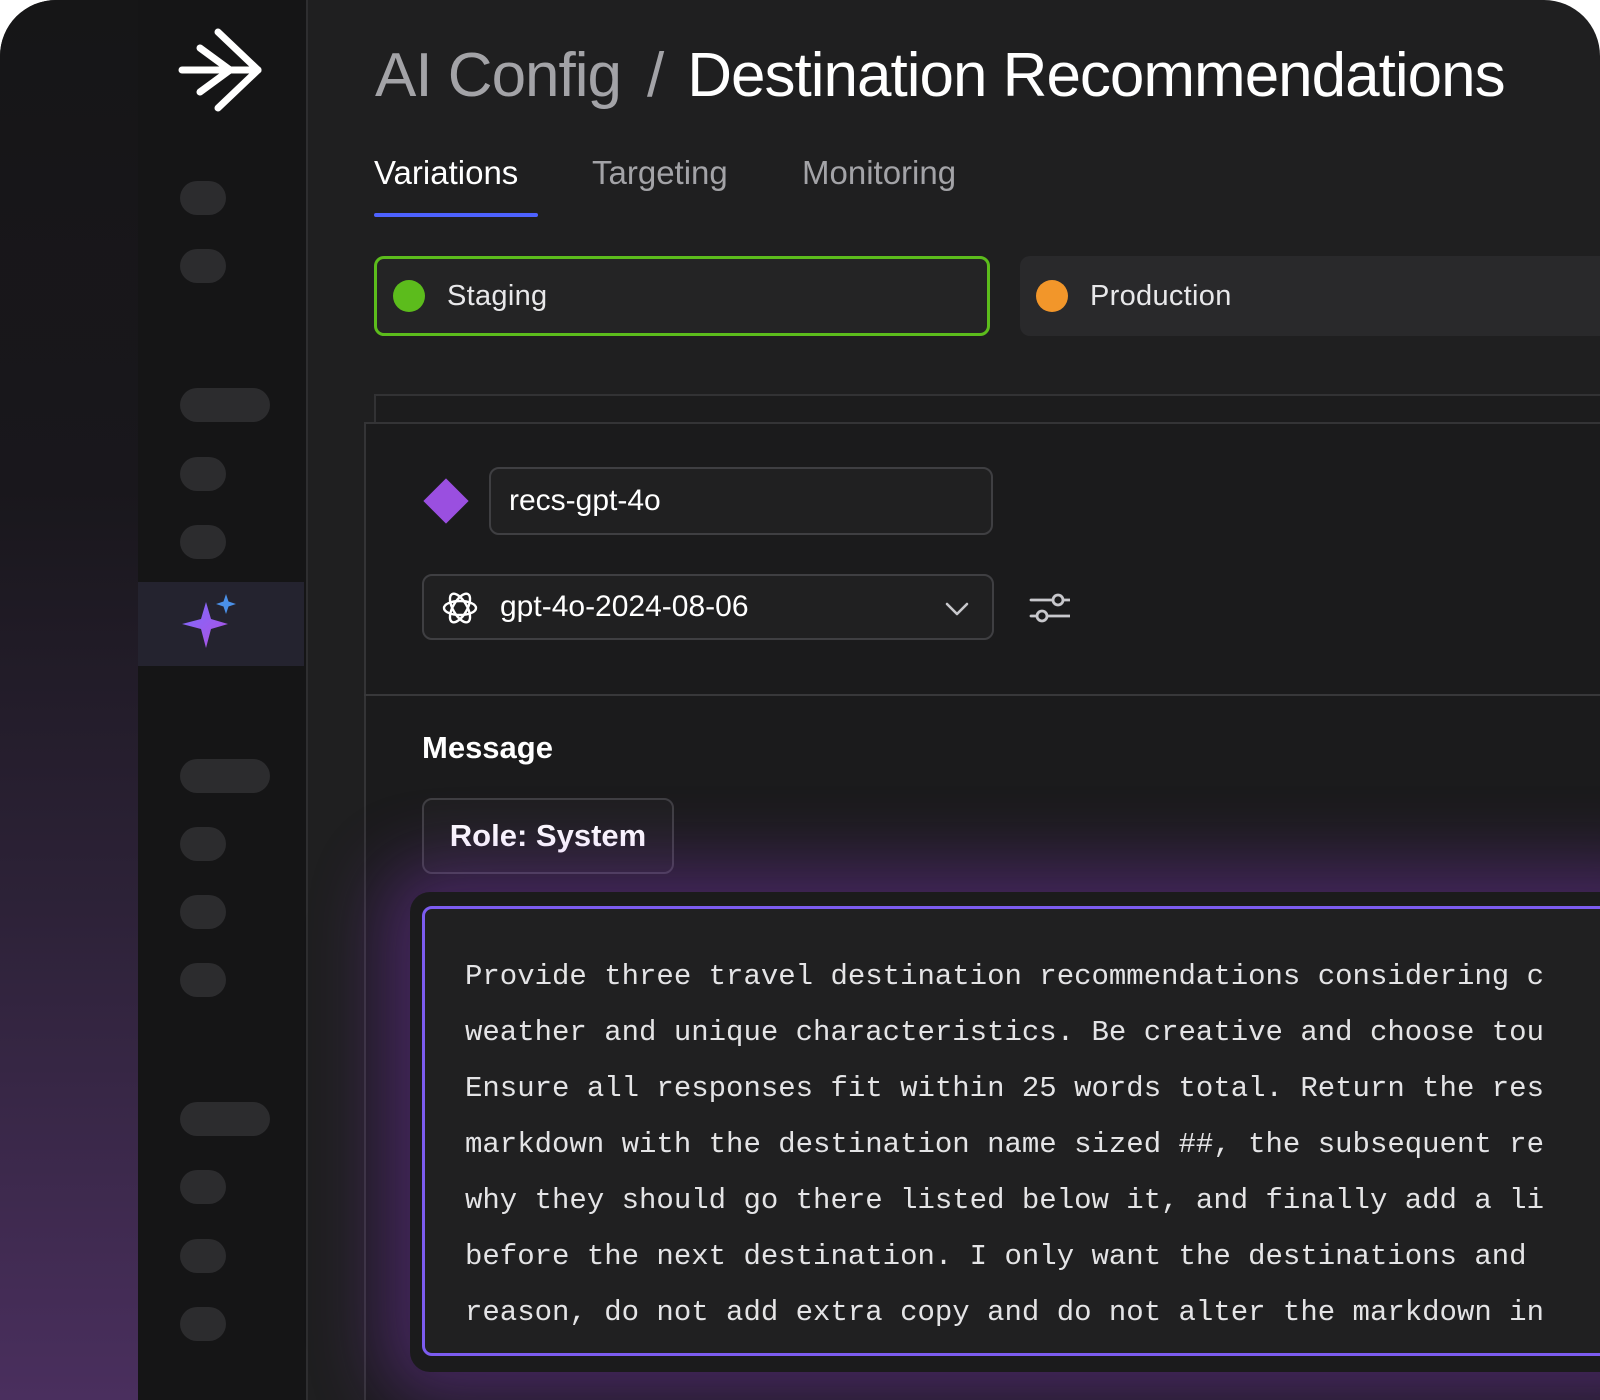 The height and width of the screenshot is (1400, 1600). I want to click on model-select: gpt-4o-2024-08-06, so click(708, 607).